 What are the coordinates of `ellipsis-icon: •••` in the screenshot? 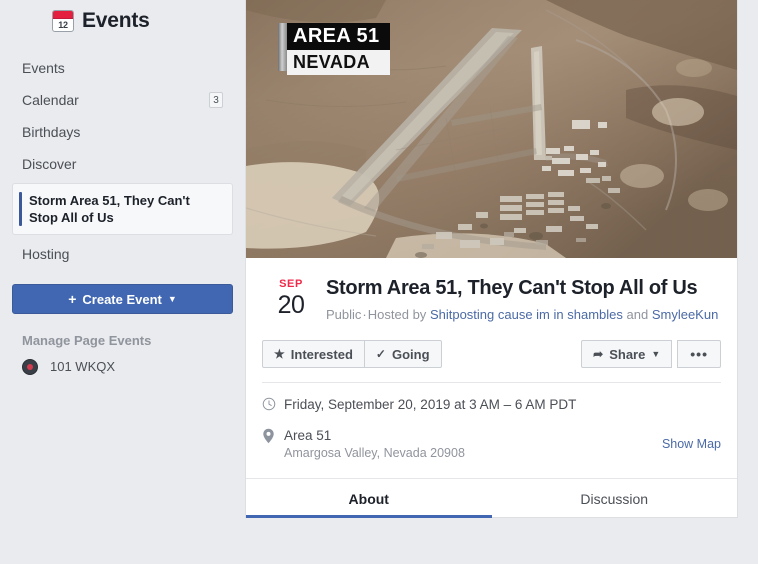 It's located at (699, 354).